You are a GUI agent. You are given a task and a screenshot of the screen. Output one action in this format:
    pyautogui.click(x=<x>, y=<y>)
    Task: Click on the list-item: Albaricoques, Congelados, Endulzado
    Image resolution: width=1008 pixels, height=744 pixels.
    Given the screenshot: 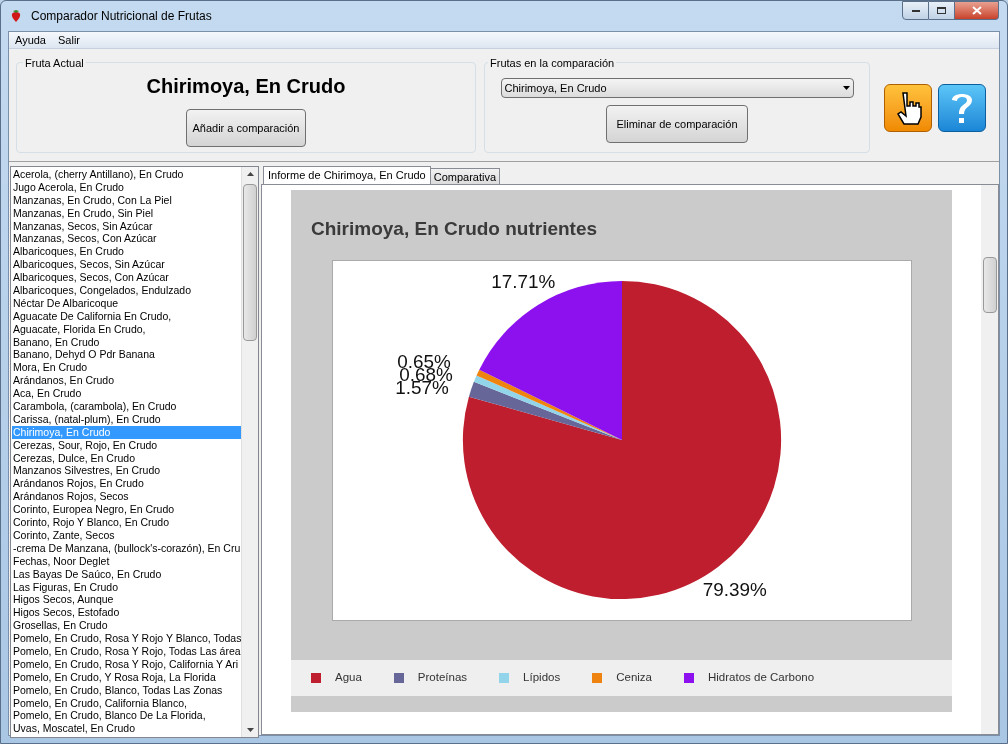 What is the action you would take?
    pyautogui.click(x=126, y=290)
    